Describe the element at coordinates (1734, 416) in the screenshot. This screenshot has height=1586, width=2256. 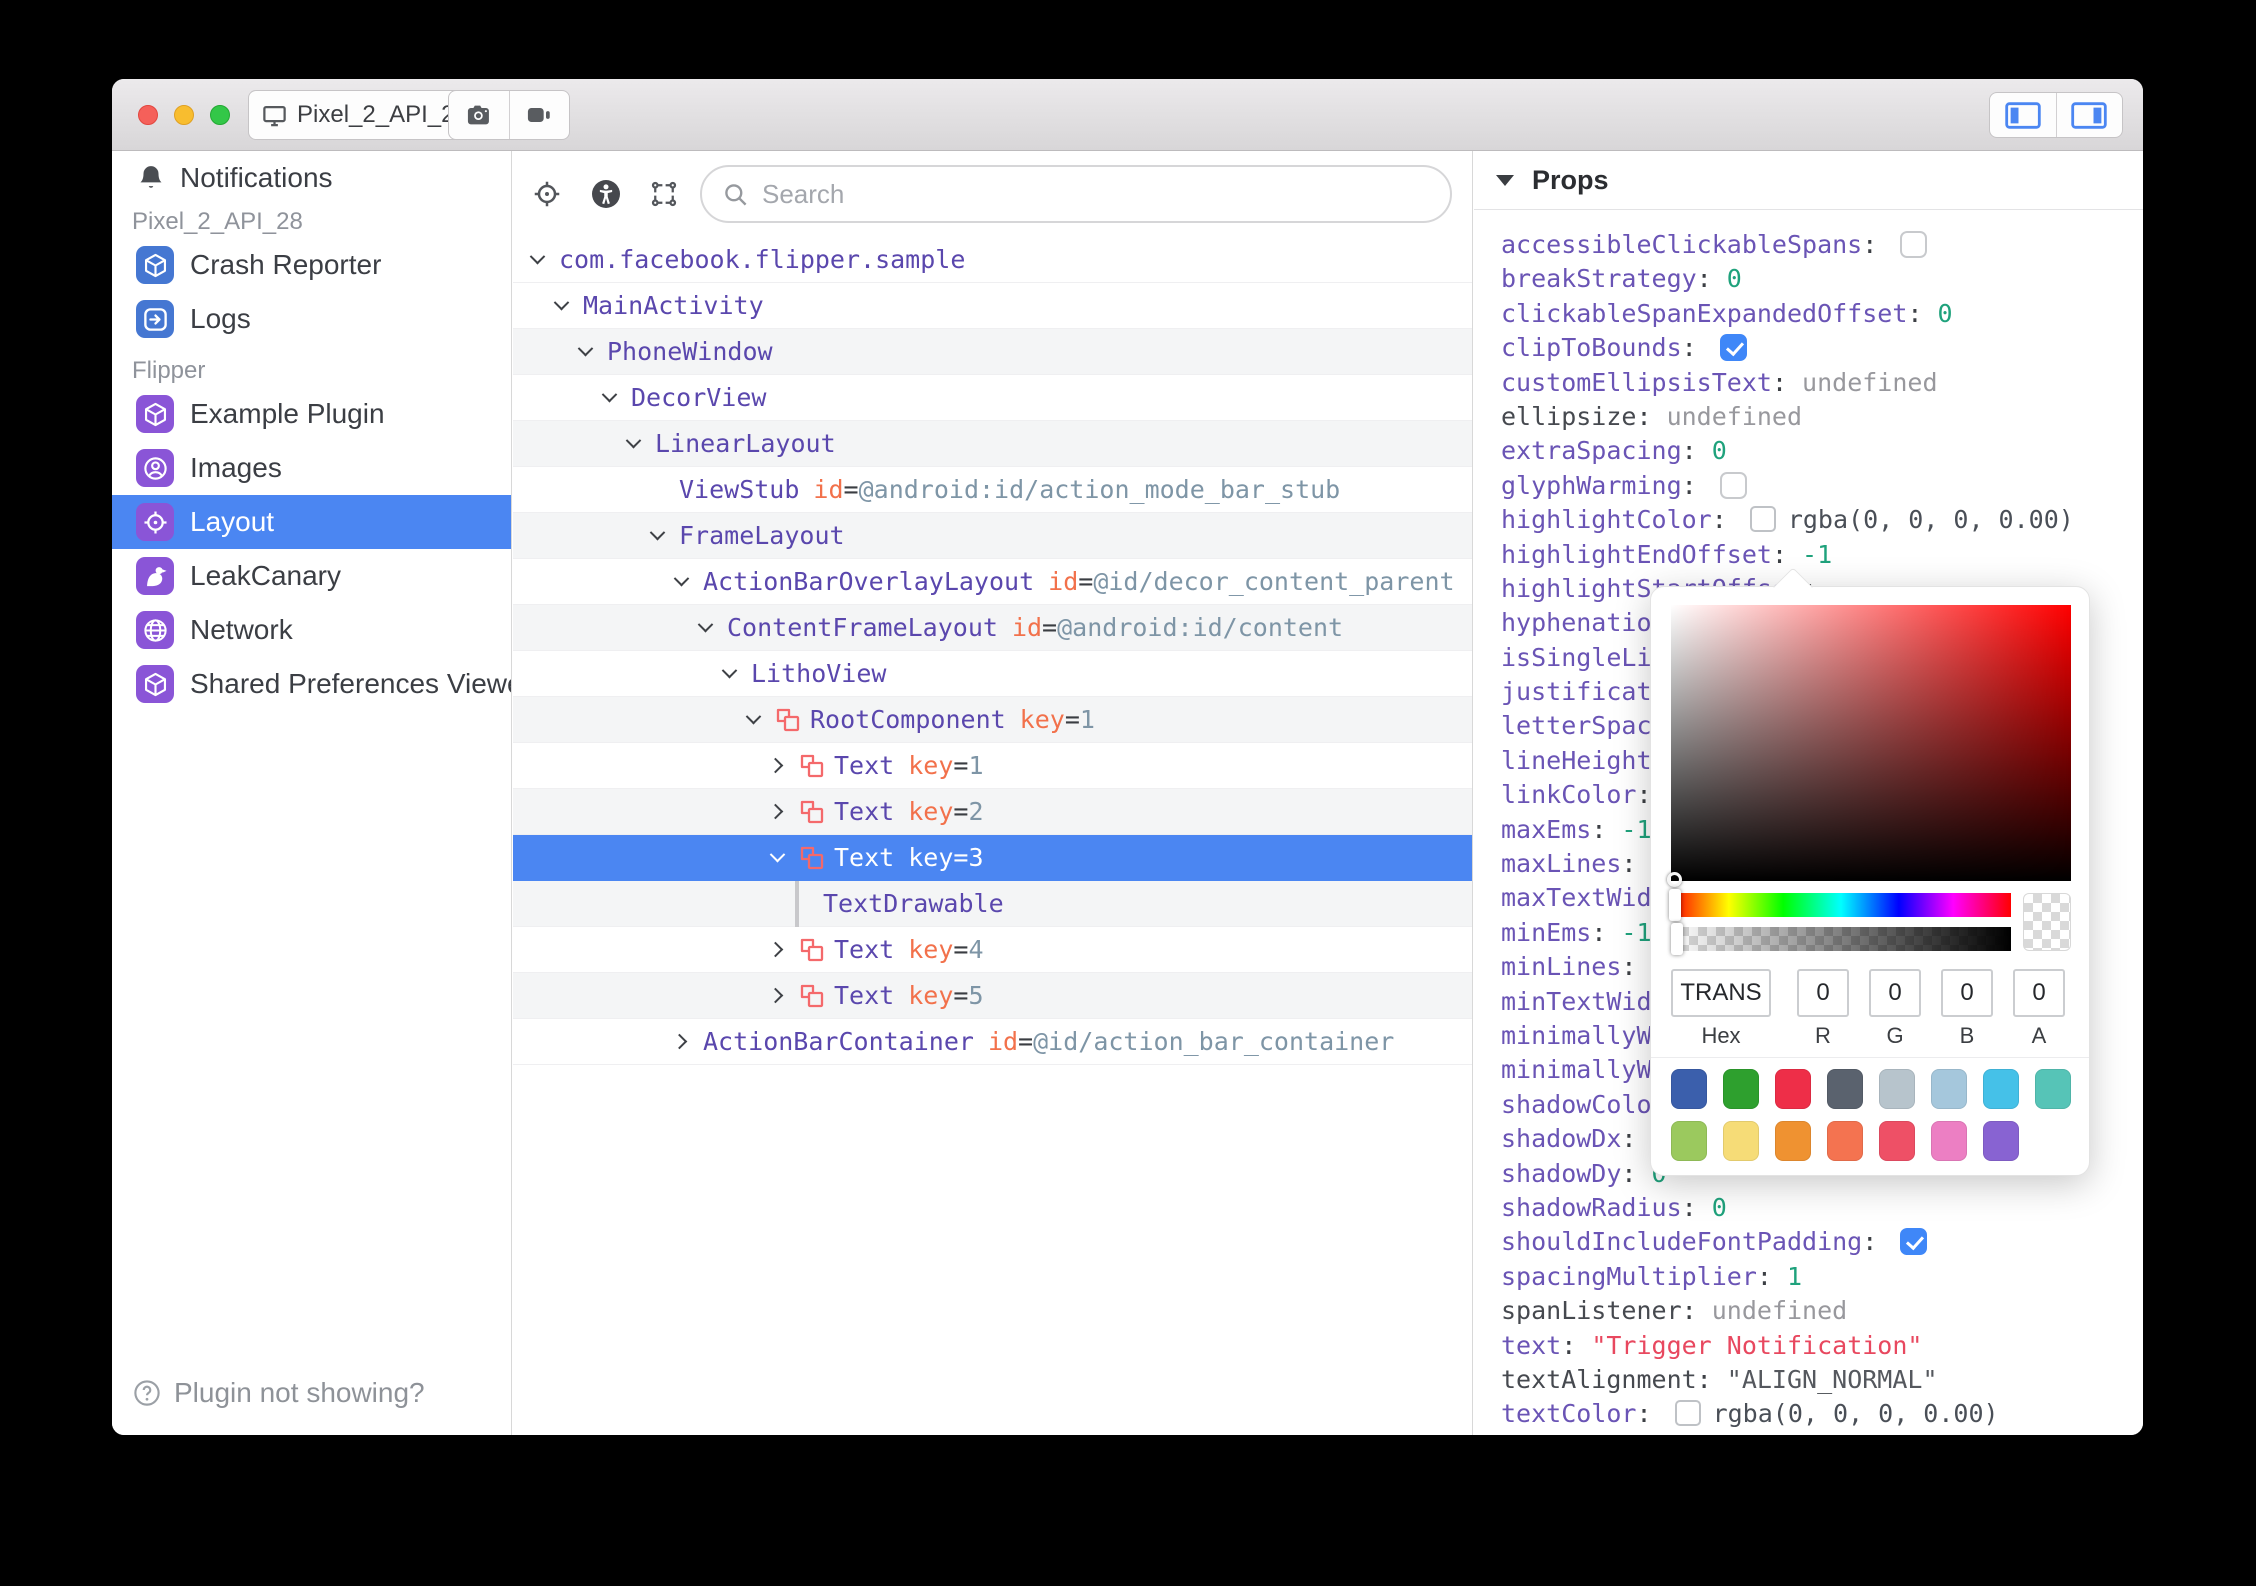
I see `prop-value: undefined` at that location.